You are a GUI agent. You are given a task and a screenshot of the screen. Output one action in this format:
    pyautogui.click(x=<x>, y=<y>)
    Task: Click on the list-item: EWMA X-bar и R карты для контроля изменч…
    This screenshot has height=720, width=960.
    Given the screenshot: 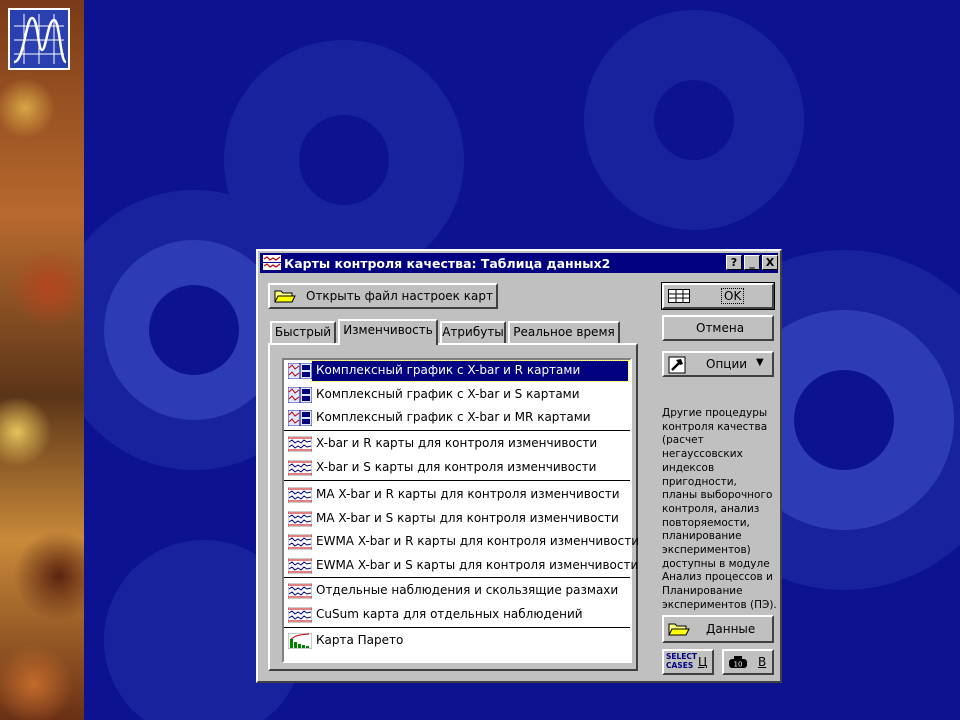 What is the action you would take?
    pyautogui.click(x=462, y=542)
    